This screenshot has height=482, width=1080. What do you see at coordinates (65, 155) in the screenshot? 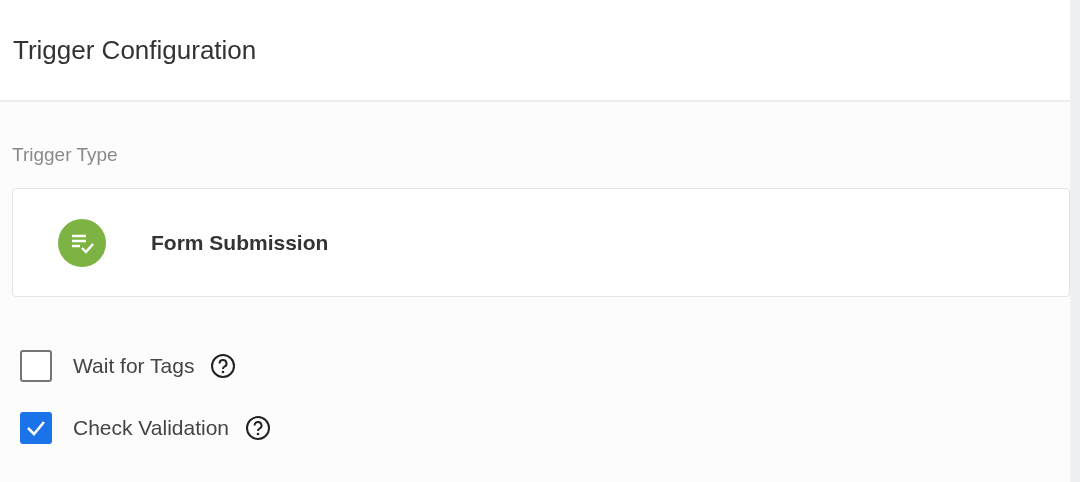
I see `section-label: Trigger Type` at bounding box center [65, 155].